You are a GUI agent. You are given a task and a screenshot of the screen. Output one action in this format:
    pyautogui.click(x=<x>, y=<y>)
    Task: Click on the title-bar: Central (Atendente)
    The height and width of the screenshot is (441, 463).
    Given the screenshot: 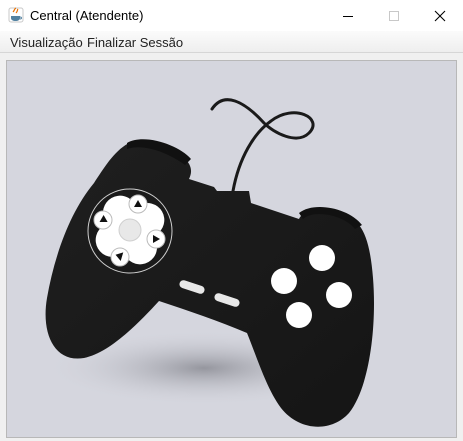 What is the action you would take?
    pyautogui.click(x=231, y=15)
    